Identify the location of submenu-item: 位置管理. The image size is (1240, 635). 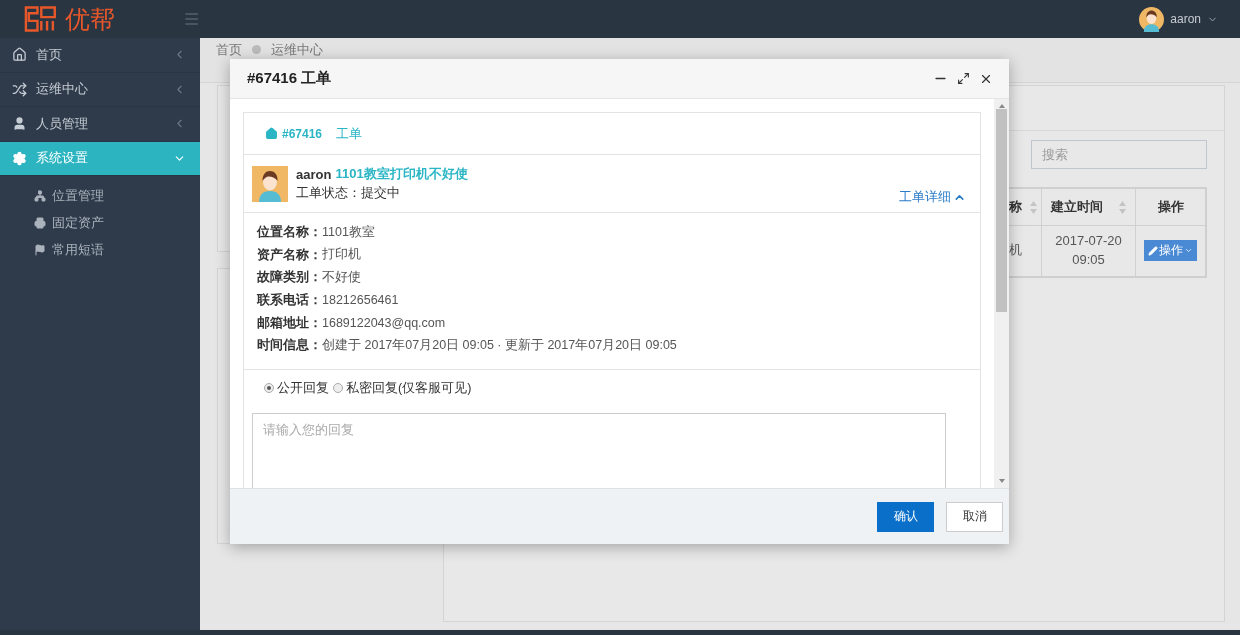
(100, 195).